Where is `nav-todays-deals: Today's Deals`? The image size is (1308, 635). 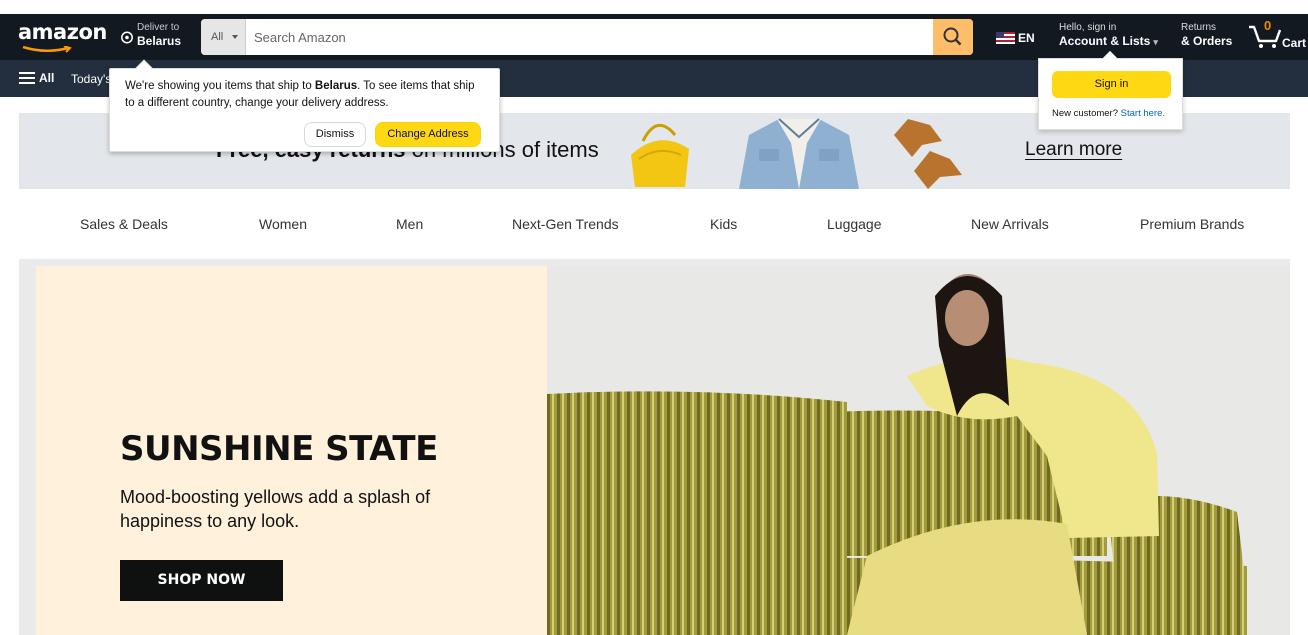
nav-todays-deals: Today's Deals is located at coordinates (91, 79).